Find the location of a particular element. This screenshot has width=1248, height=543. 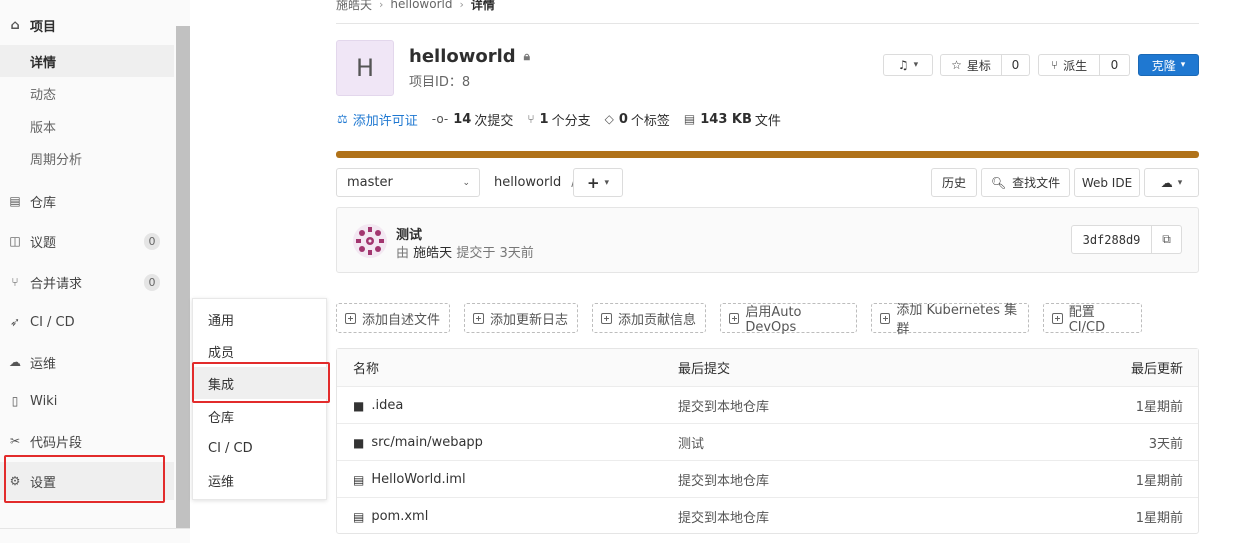

table-row: ■ .idea 提交到本地仓库 1星期前 is located at coordinates (767, 404).